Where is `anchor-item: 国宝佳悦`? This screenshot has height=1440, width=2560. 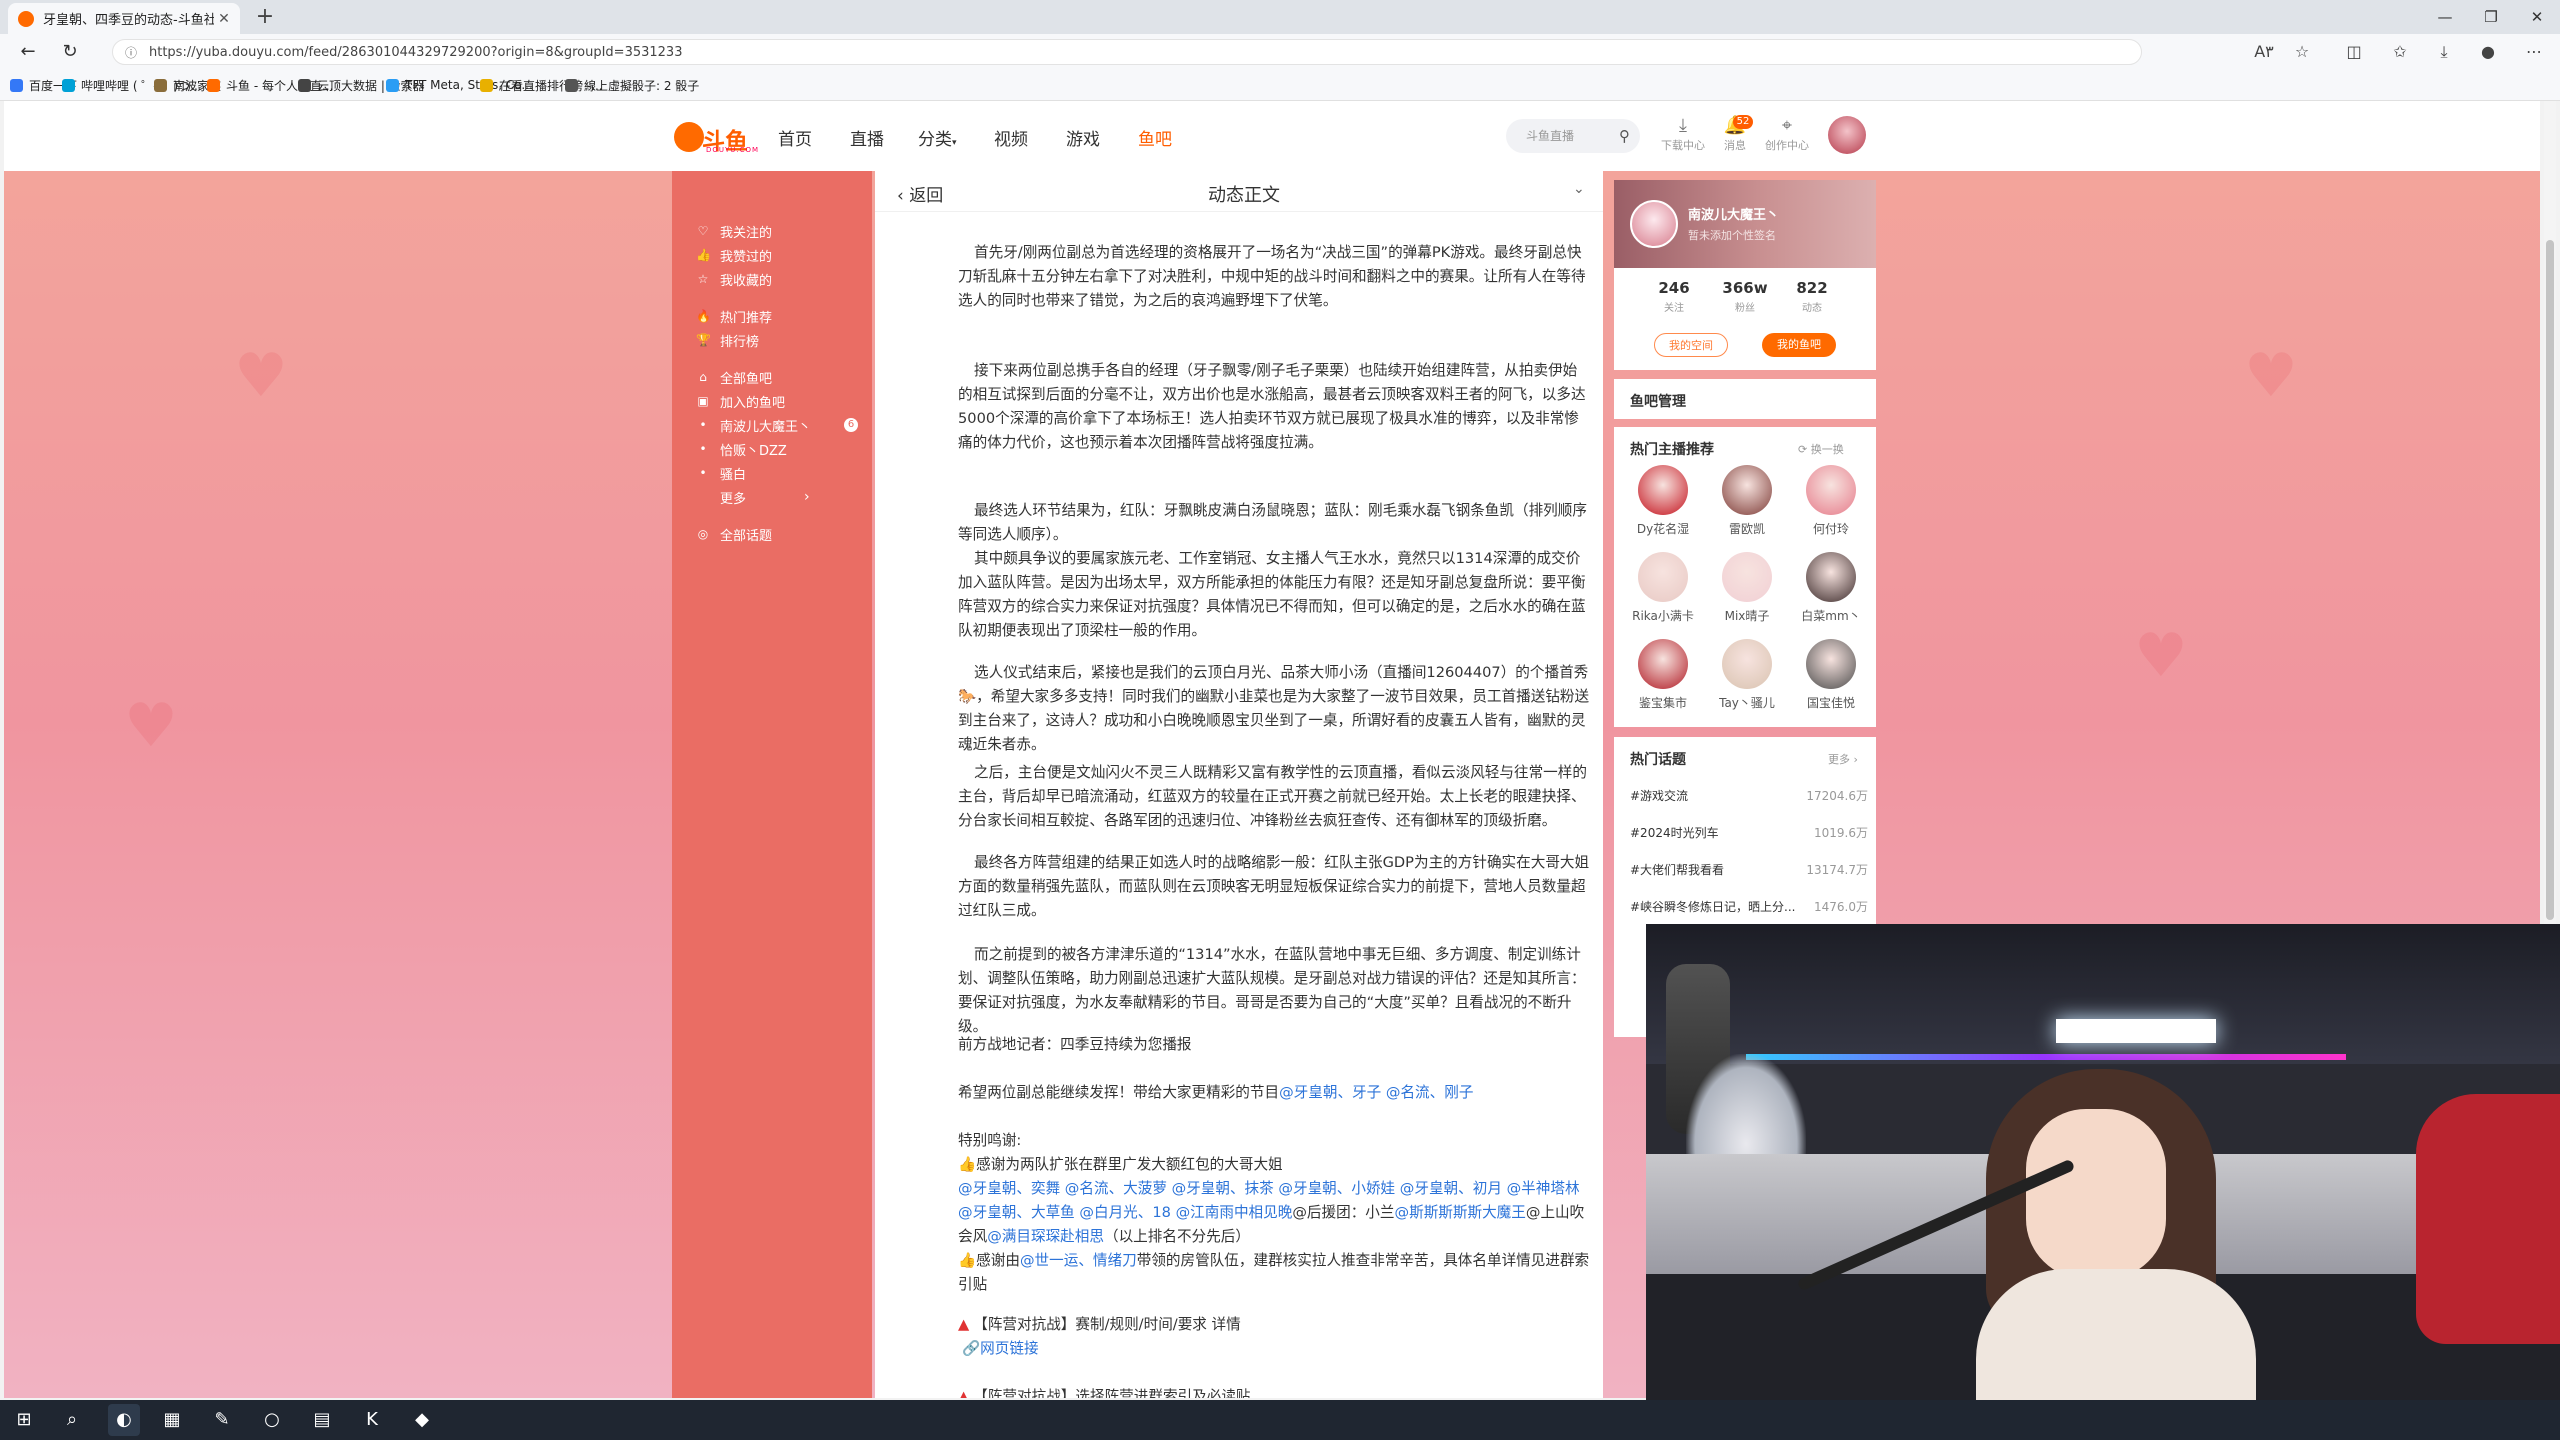
anchor-item: 国宝佳悦 is located at coordinates (1831, 675).